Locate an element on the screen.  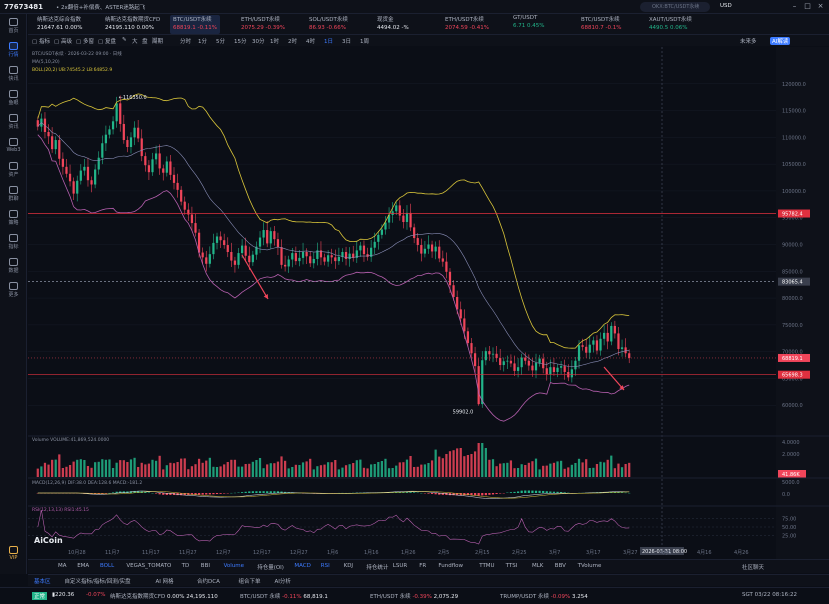
bottom-tab: 合约DCA is located at coordinates (208, 581).